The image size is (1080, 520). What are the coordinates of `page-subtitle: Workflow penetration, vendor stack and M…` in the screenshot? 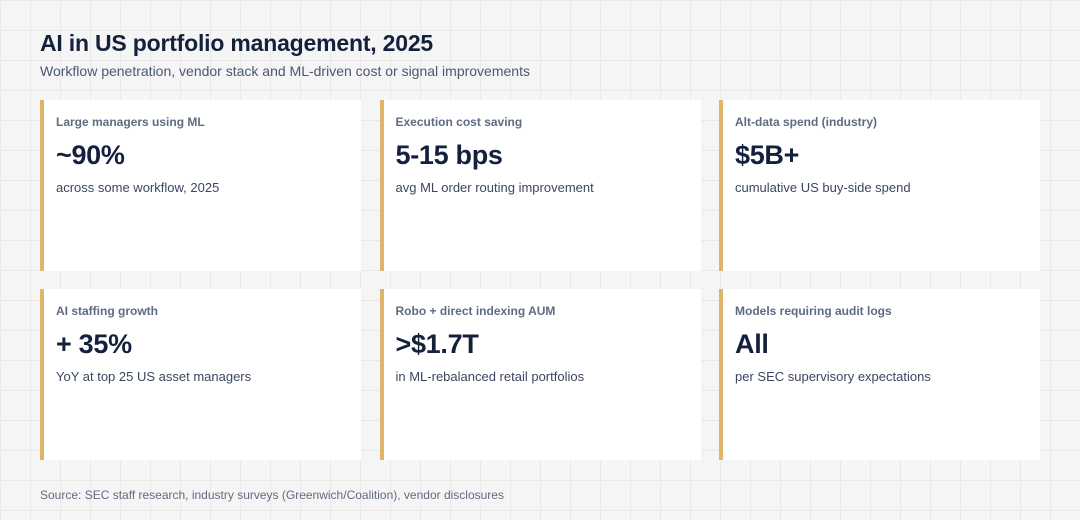 It's located at (285, 71).